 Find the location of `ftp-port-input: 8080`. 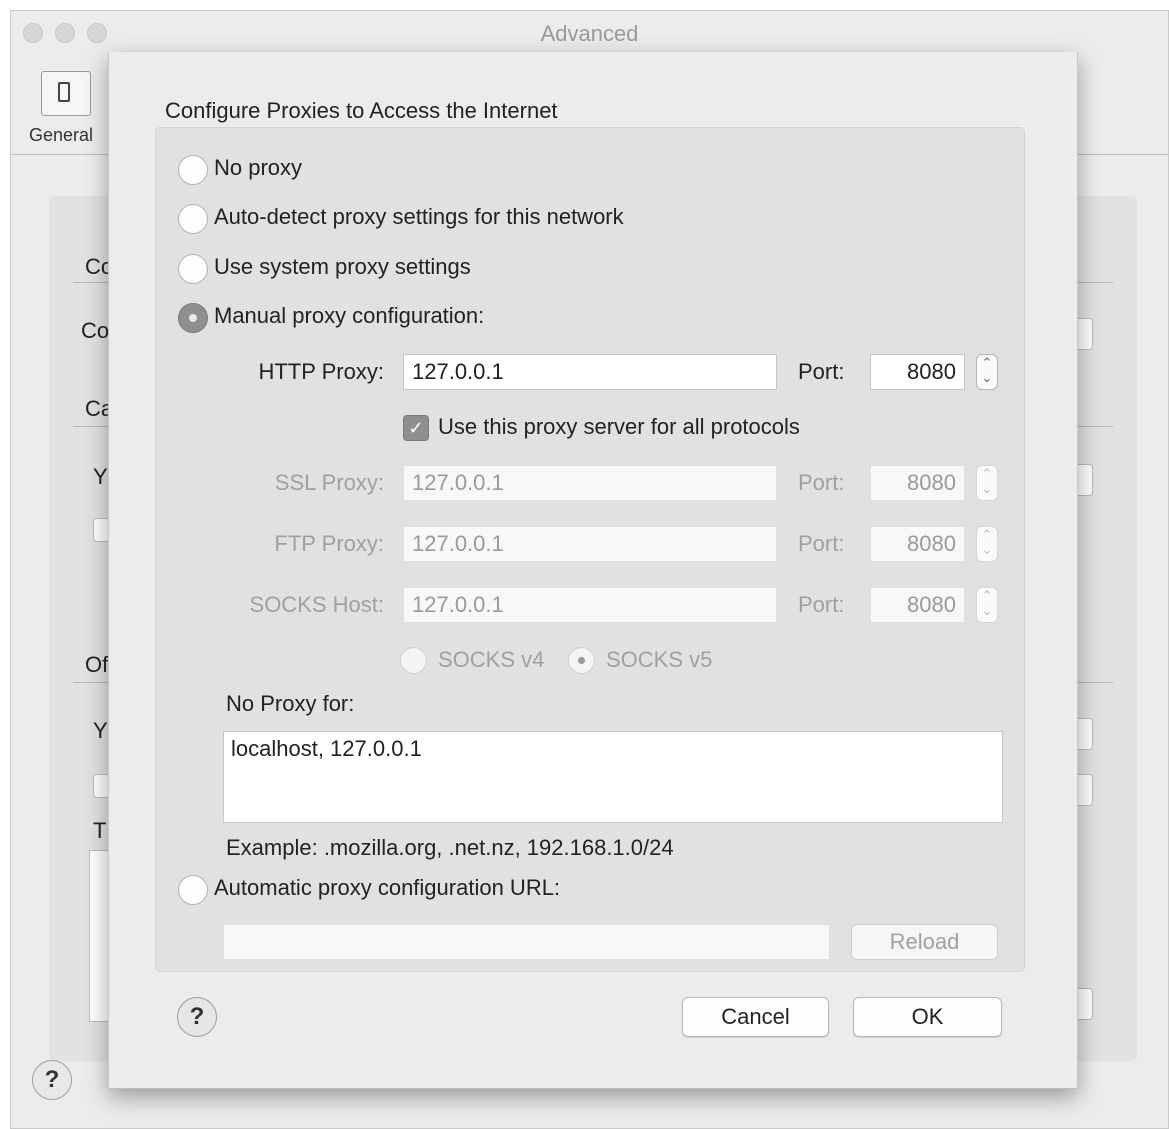

ftp-port-input: 8080 is located at coordinates (917, 544).